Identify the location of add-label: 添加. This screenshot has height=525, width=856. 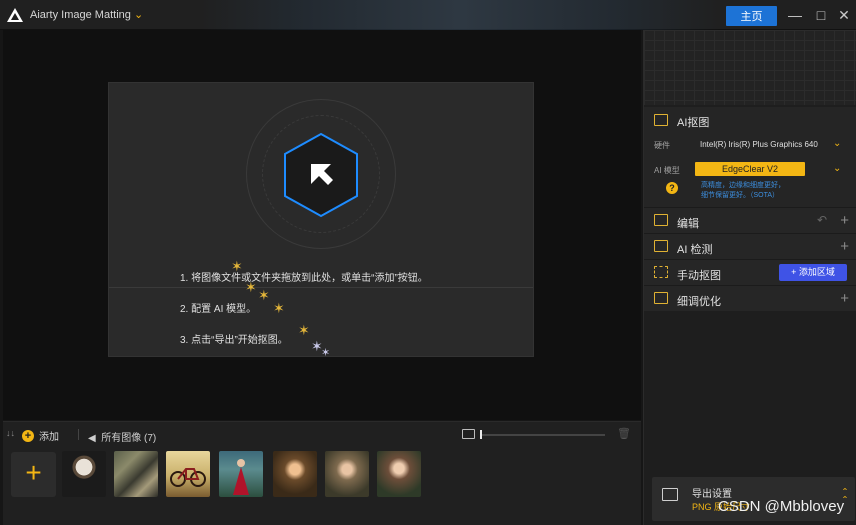
(49, 437).